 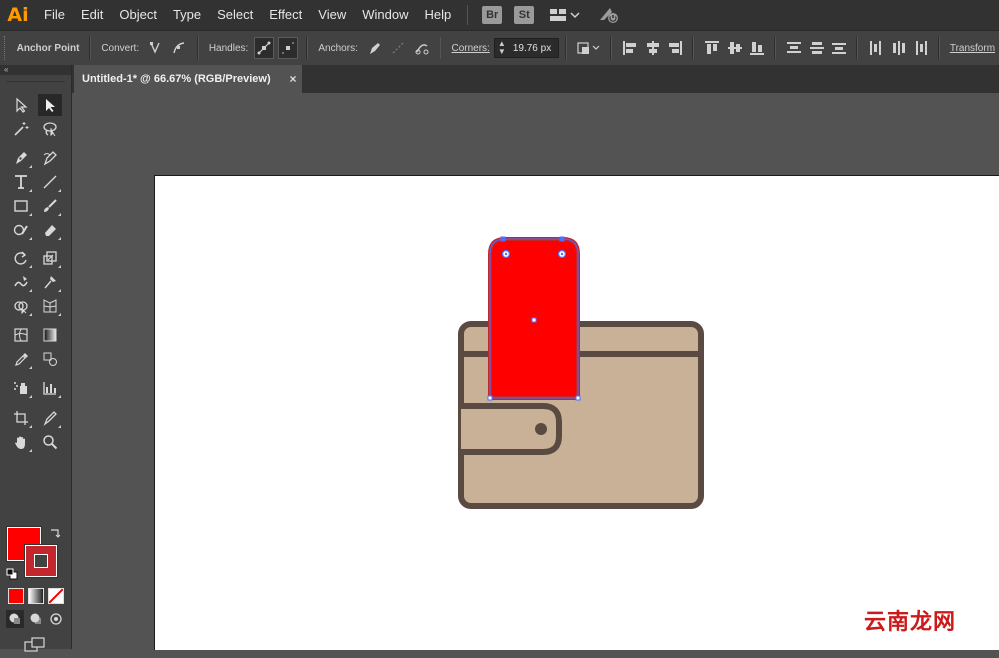 I want to click on close-tab-icon: ×, so click(x=293, y=79).